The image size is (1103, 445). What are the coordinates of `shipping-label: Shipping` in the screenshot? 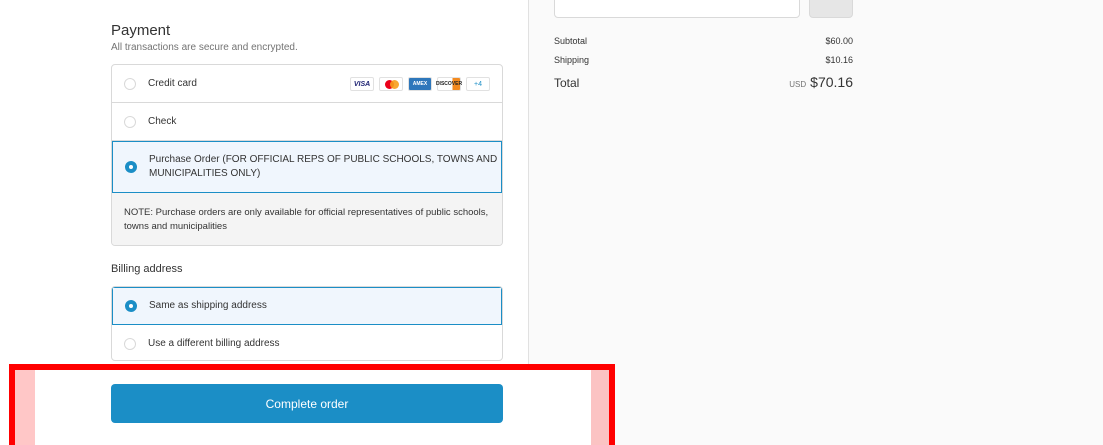 It's located at (572, 60).